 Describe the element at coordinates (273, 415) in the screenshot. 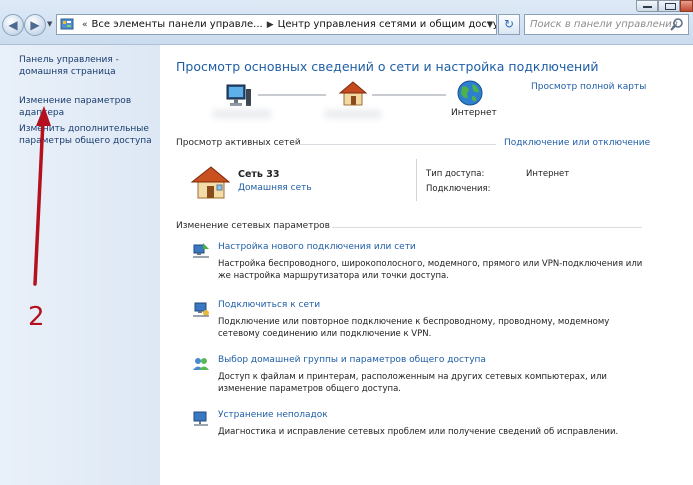

I see `task-troubleshoot-link: Устранение неполадок` at that location.